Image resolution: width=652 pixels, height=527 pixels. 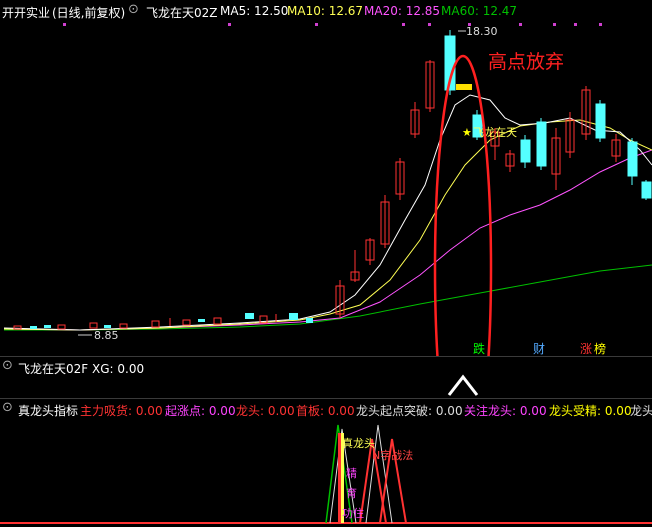 I want to click on label-b: 育, so click(x=351, y=493).